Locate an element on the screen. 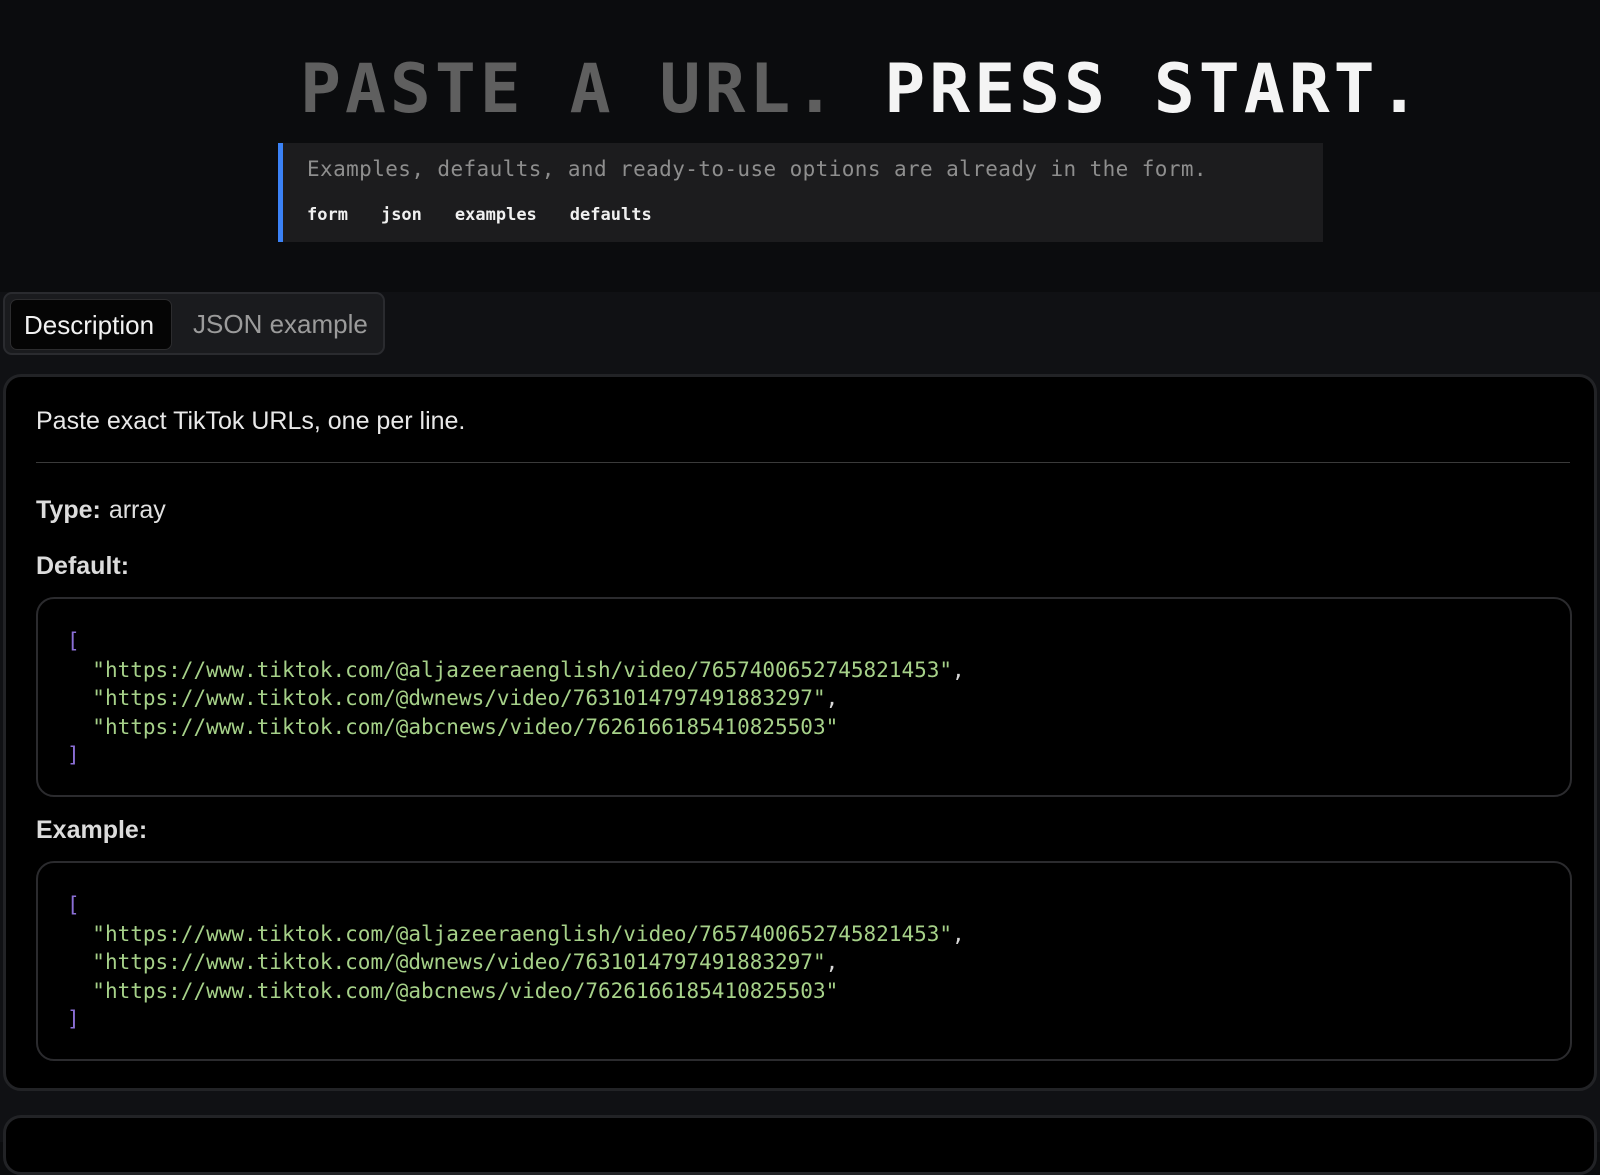 This screenshot has width=1600, height=1175. headline-bright: PRESS START. is located at coordinates (1154, 89).